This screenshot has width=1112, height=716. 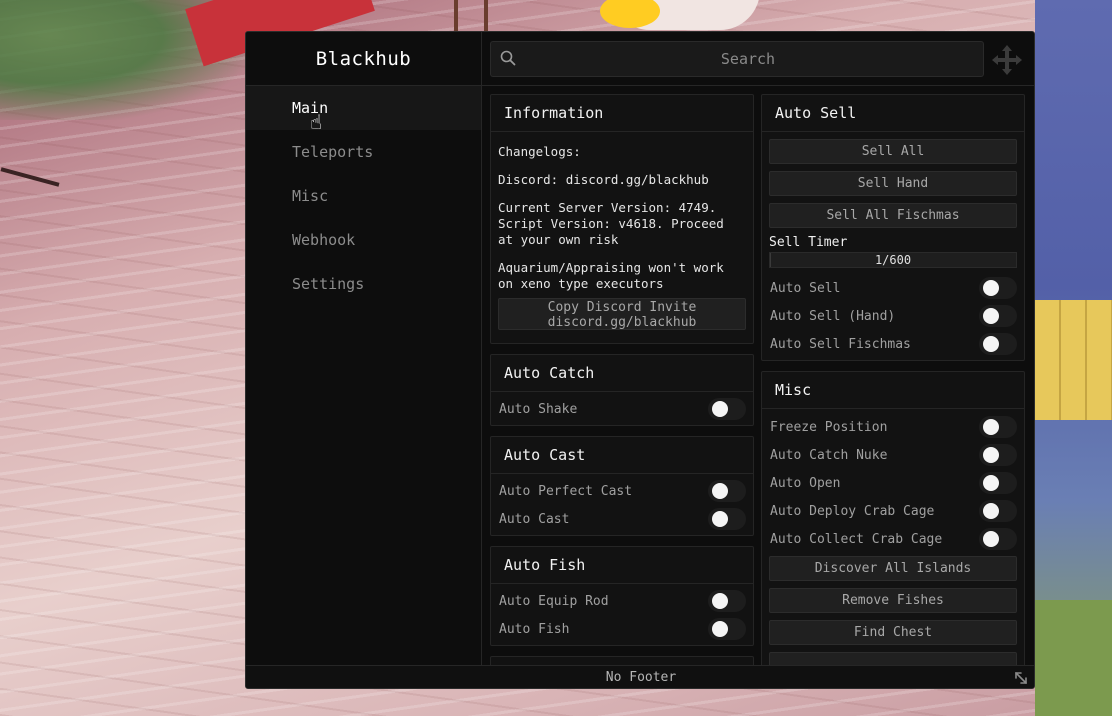 I want to click on copy-discord-invite-button: Copy Discord Invite discord.gg/blackhub, so click(x=622, y=314).